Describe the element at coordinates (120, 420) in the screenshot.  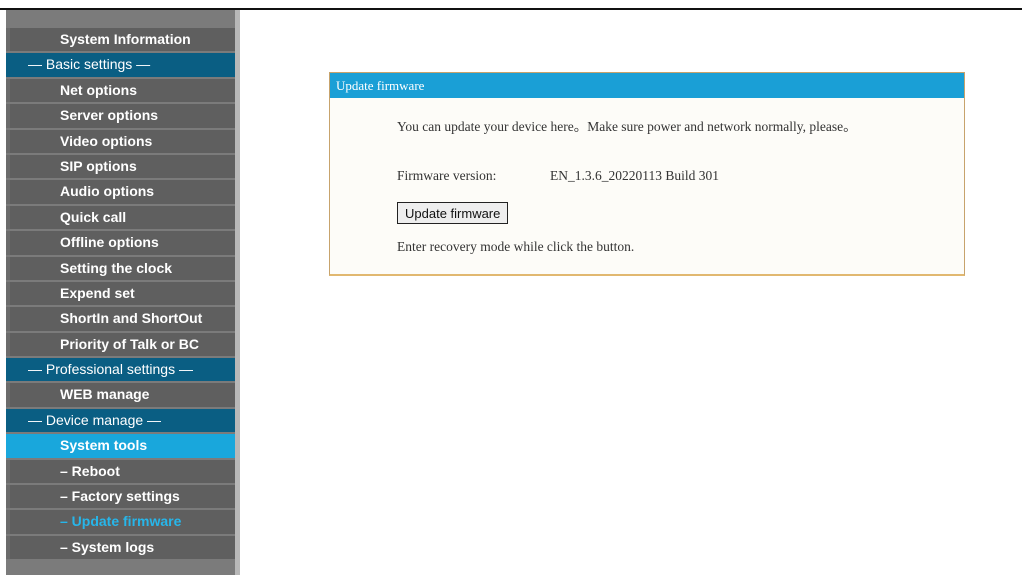
I see `sidebar-section-device-manage: — Device manage —` at that location.